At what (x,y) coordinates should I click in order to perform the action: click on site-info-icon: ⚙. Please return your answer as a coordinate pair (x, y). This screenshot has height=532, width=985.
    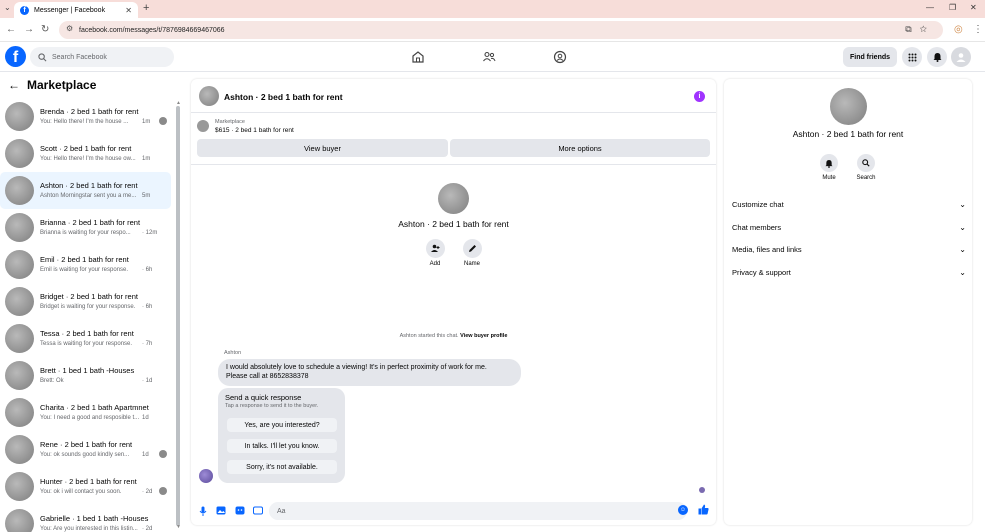
    Looking at the image, I should click on (69, 28).